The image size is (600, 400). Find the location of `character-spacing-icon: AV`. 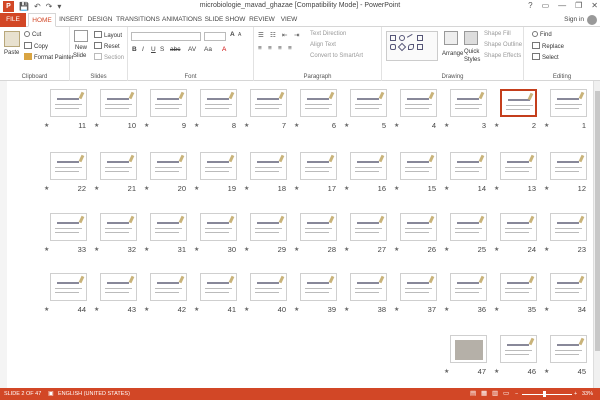

character-spacing-icon: AV is located at coordinates (192, 49).